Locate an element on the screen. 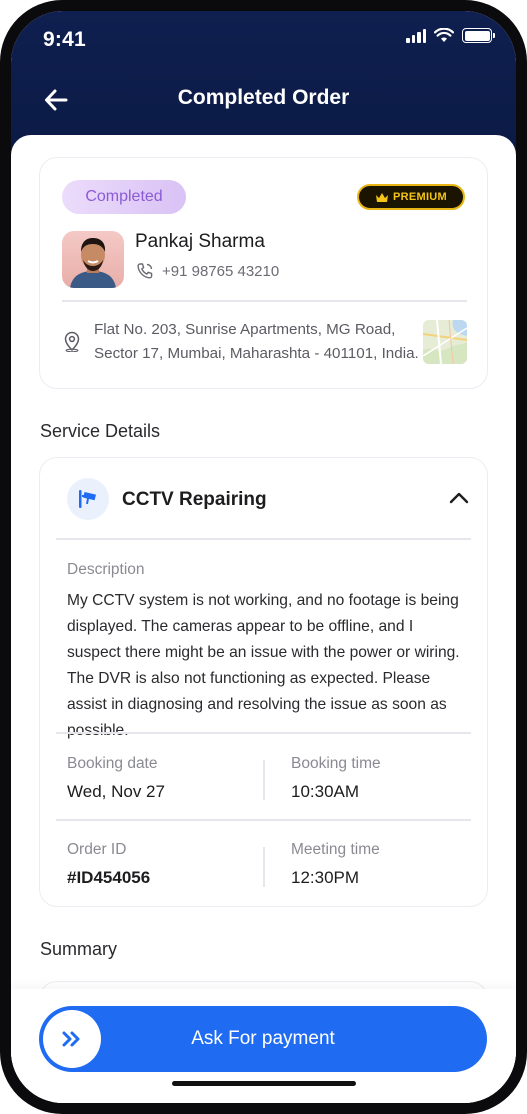  status-icons is located at coordinates (450, 35).